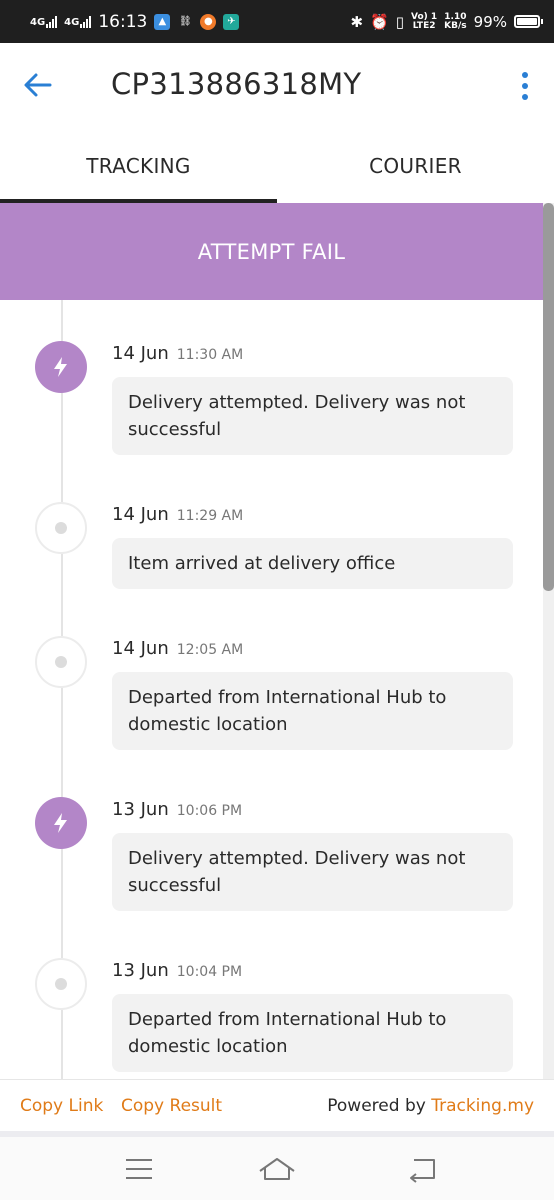 The image size is (554, 1200). I want to click on event-time: 11:29 AM, so click(210, 516).